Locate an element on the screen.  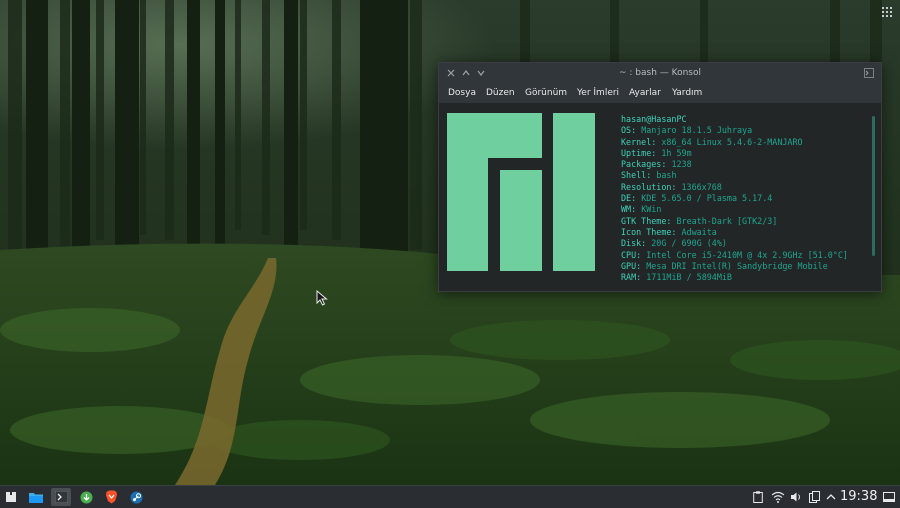
tray-expand-icon is located at coordinates (831, 497).